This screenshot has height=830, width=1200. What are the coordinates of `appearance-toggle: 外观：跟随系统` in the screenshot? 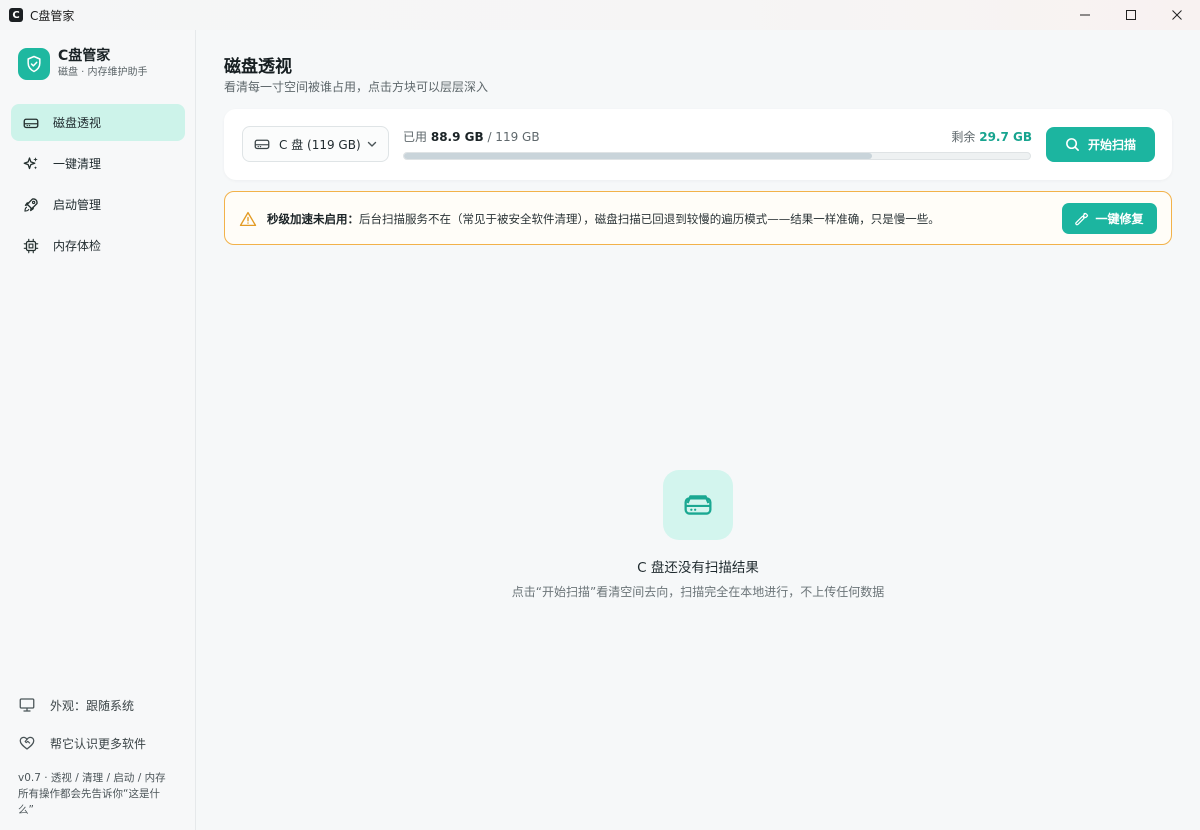 It's located at (100, 705).